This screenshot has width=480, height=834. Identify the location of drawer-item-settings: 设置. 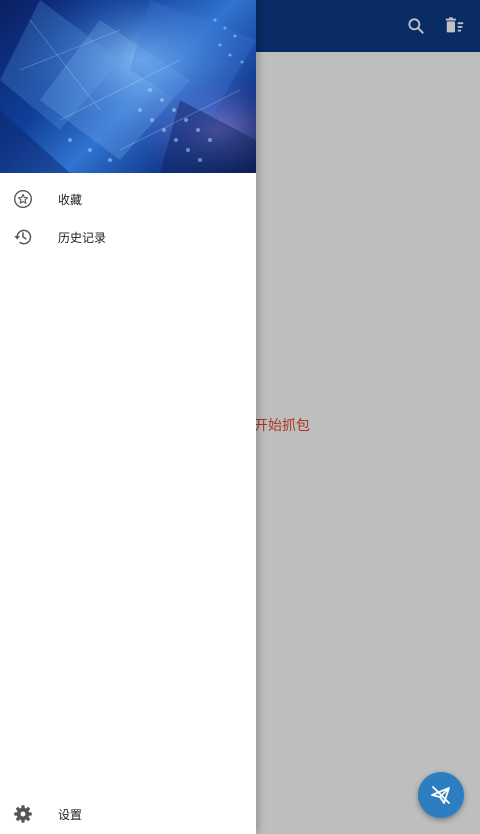
(128, 814).